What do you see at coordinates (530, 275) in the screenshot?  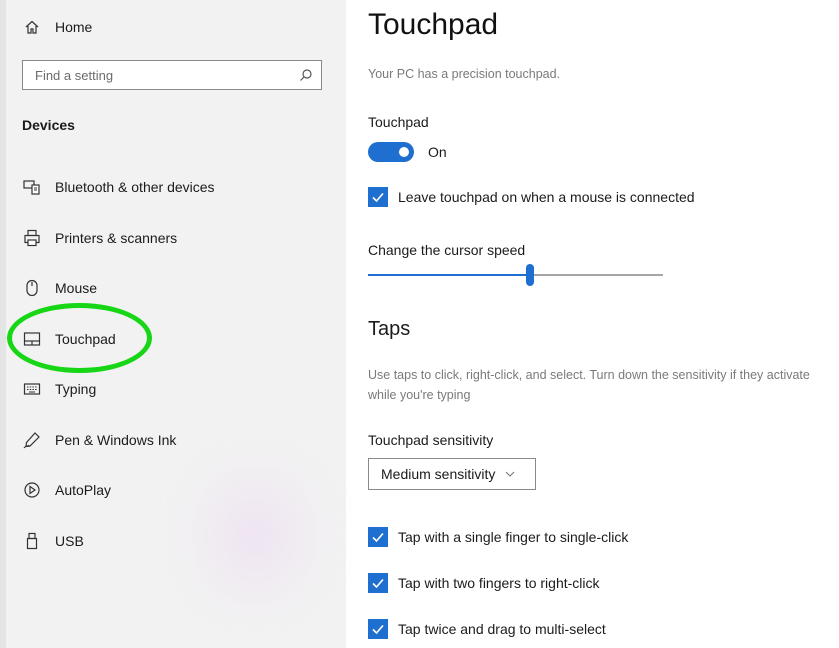 I see `slider-thumb` at bounding box center [530, 275].